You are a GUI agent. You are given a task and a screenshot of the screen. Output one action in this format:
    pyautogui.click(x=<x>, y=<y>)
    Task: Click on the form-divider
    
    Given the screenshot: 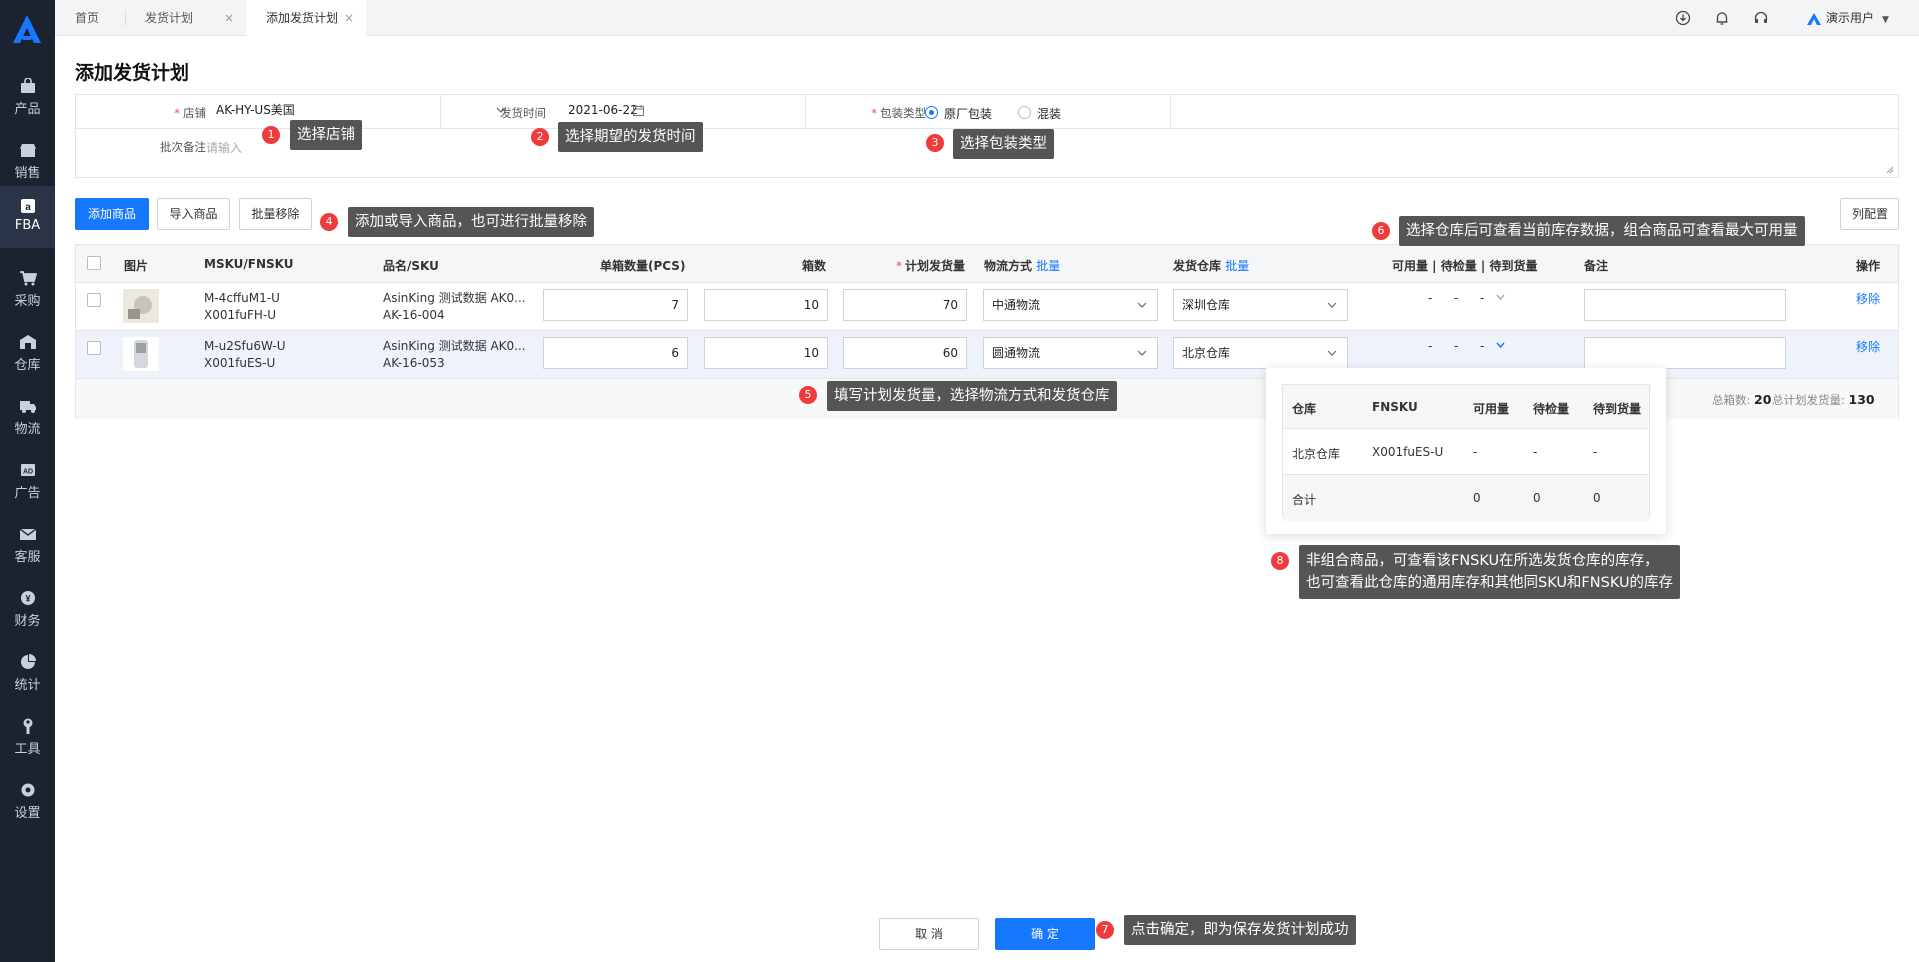 What is the action you would take?
    pyautogui.click(x=1170, y=112)
    